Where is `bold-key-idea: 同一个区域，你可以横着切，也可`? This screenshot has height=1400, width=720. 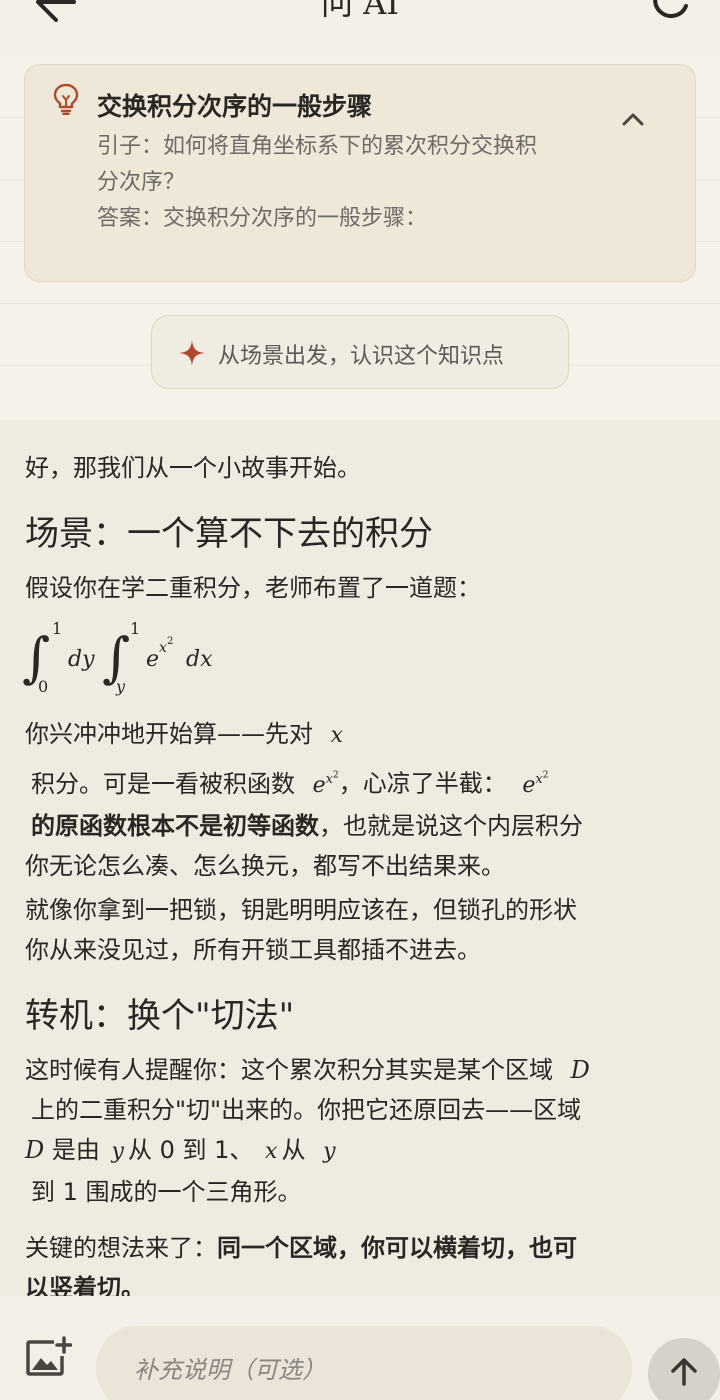 bold-key-idea: 同一个区域，你可以横着切，也可 is located at coordinates (397, 1248).